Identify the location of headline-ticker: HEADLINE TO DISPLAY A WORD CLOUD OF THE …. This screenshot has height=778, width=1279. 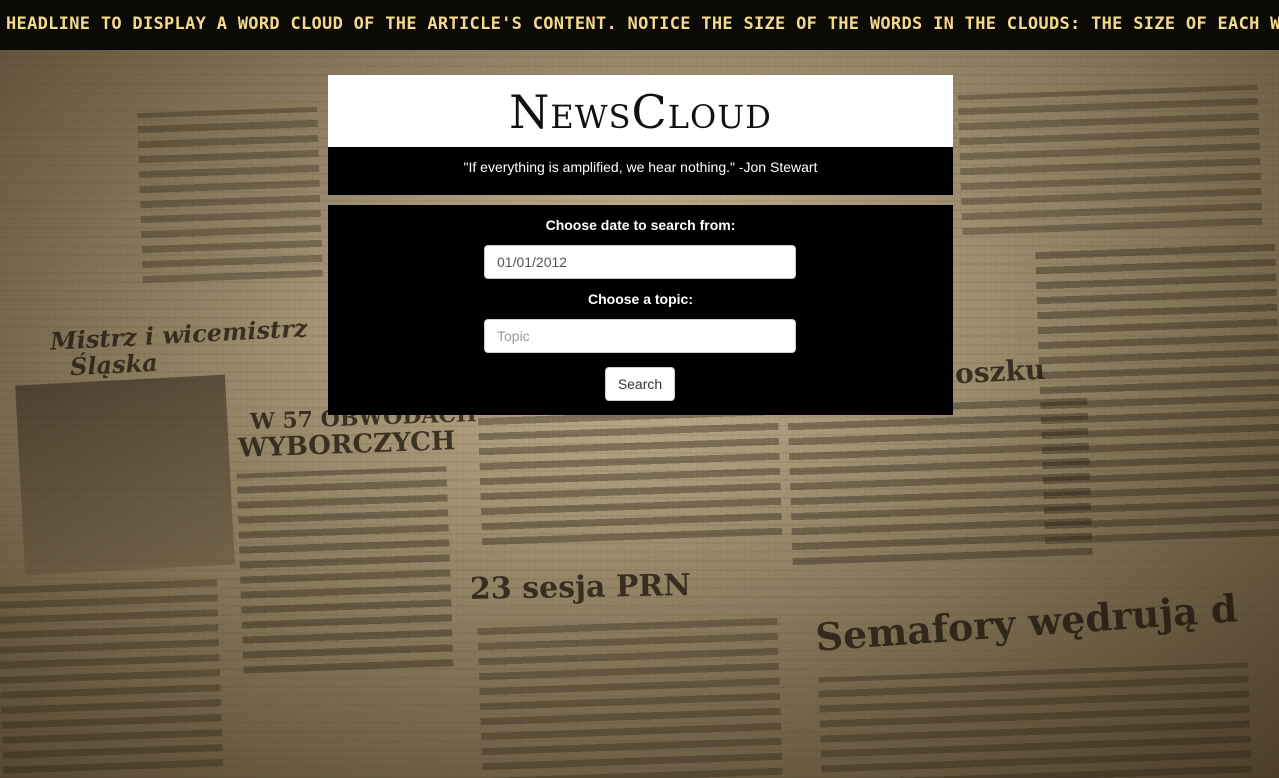
(639, 25).